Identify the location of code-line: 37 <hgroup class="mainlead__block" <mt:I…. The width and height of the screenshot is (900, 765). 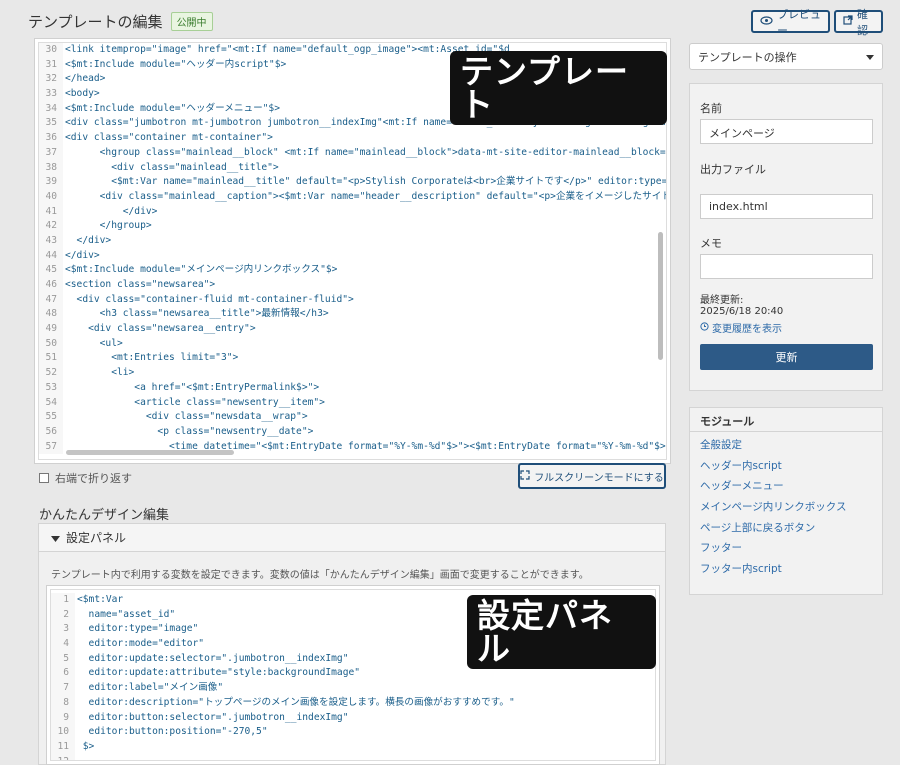
(352, 153).